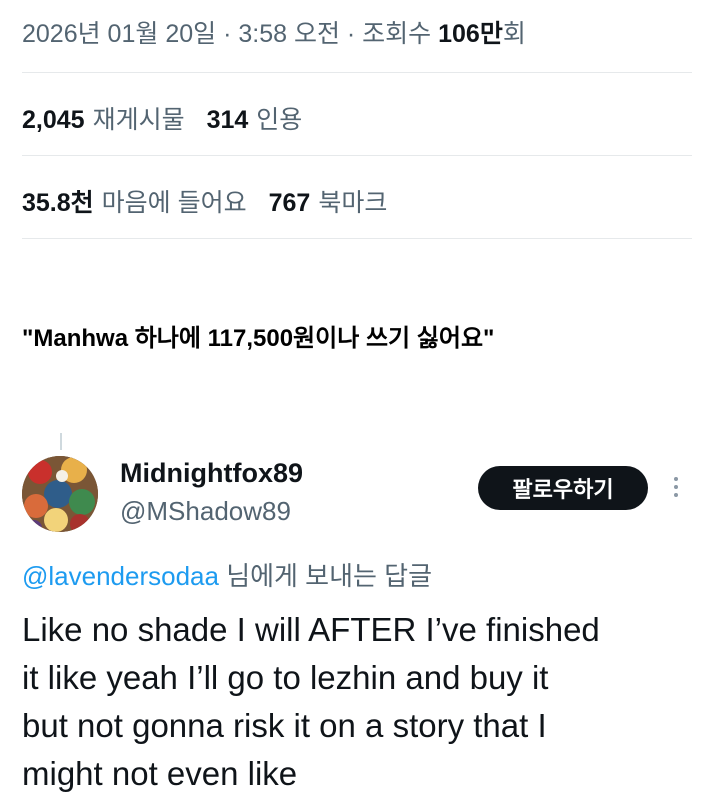  I want to click on tweet-text-line: but not gonna risk it on a story that I, so click(284, 725).